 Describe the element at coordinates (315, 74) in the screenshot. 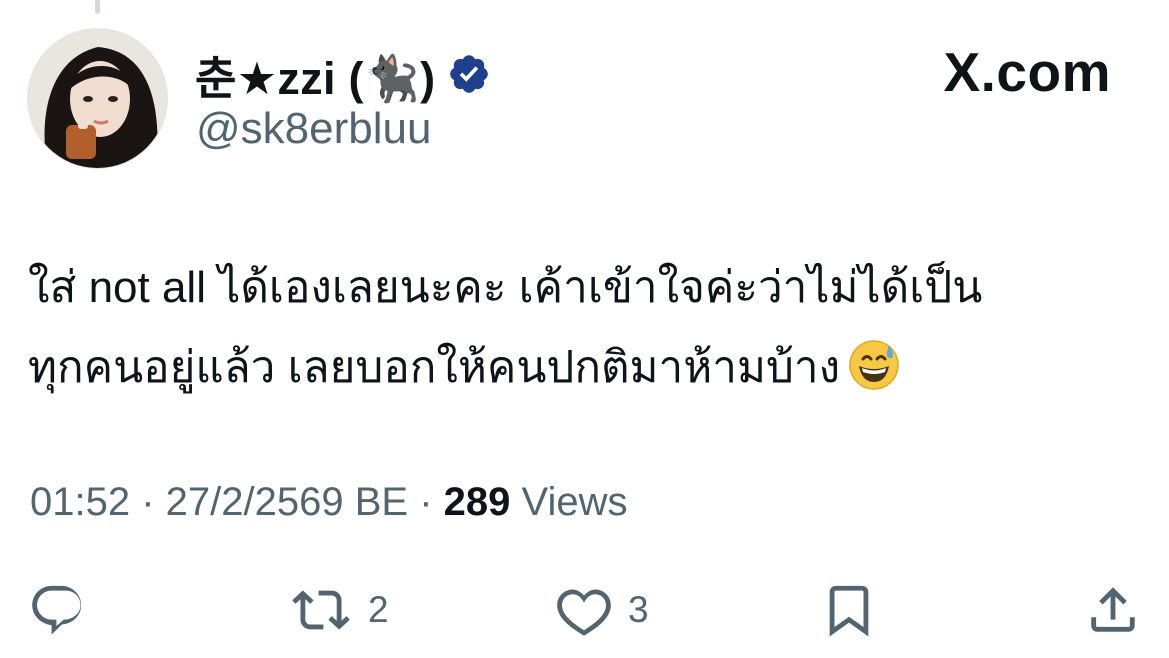

I see `author-display-name: 춘★zzi (🐈‍⬛)` at that location.